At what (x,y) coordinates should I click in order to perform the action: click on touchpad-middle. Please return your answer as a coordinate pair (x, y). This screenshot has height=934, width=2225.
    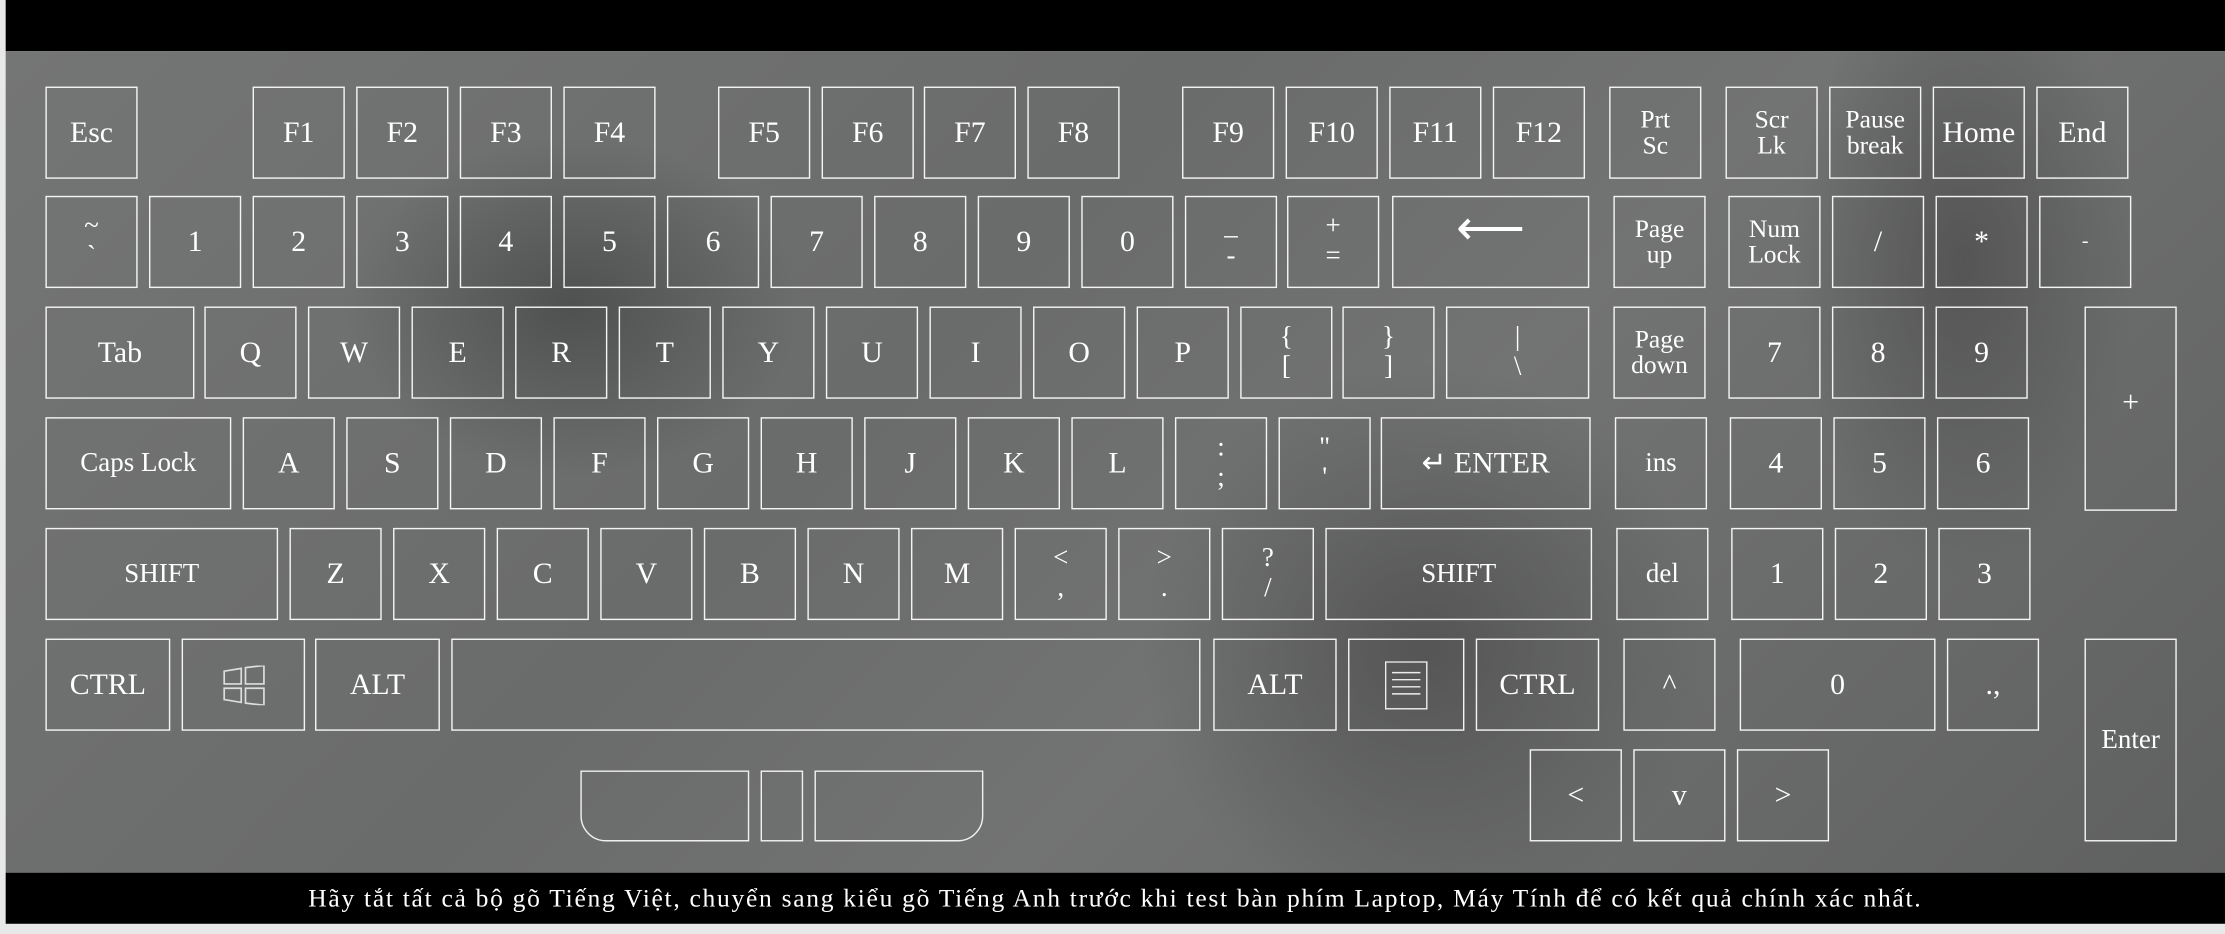
    Looking at the image, I should click on (782, 806).